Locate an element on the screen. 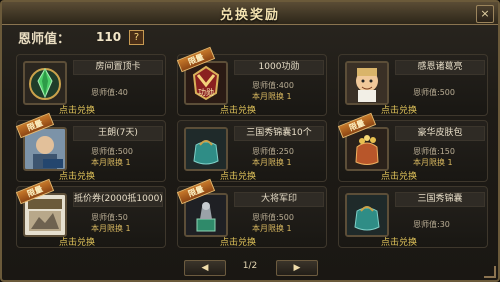 The height and width of the screenshot is (282, 500). item-cost: 恩师值:50 is located at coordinates (109, 217).